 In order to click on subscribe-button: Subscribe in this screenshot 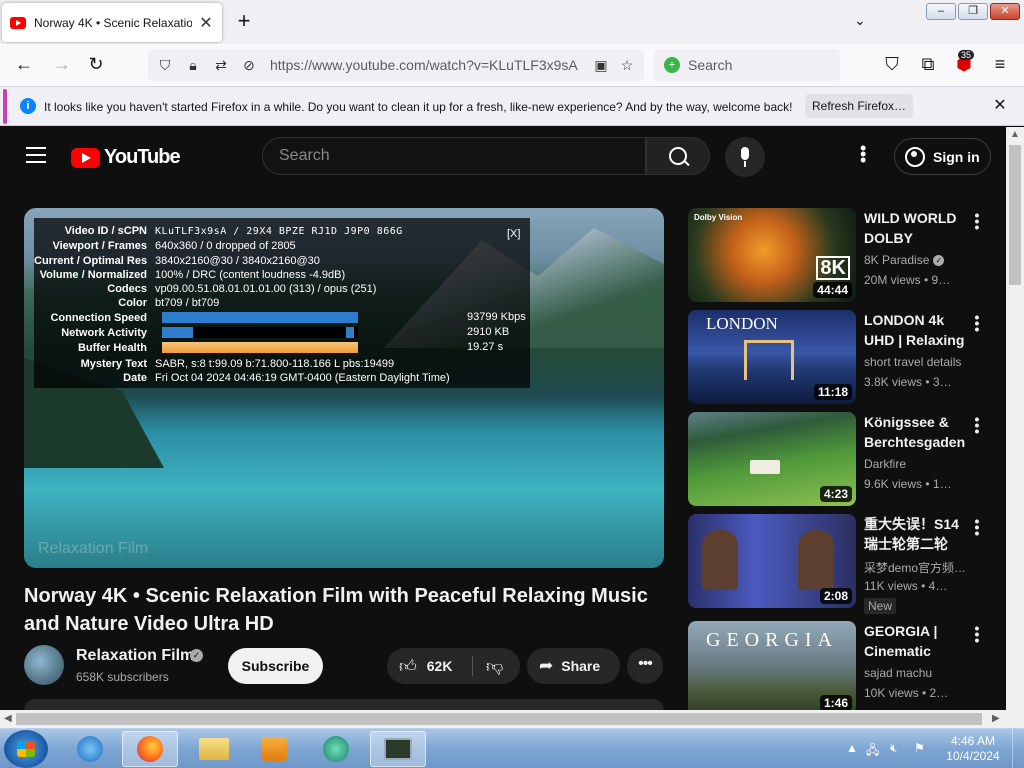, I will do `click(275, 666)`.